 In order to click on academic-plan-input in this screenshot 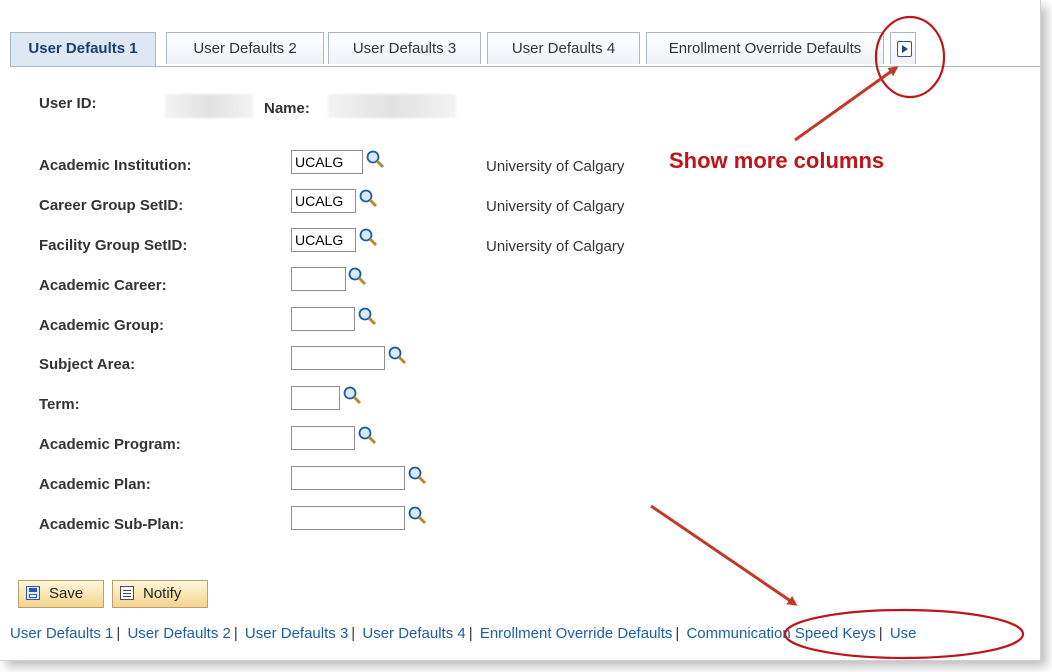, I will do `click(348, 478)`.